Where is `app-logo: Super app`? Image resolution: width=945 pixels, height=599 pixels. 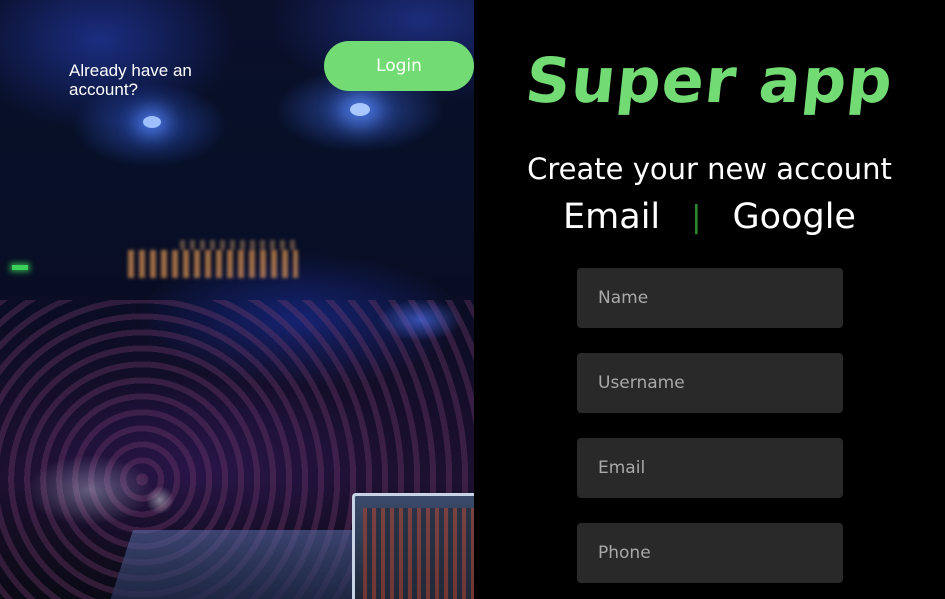
app-logo: Super app is located at coordinates (709, 80).